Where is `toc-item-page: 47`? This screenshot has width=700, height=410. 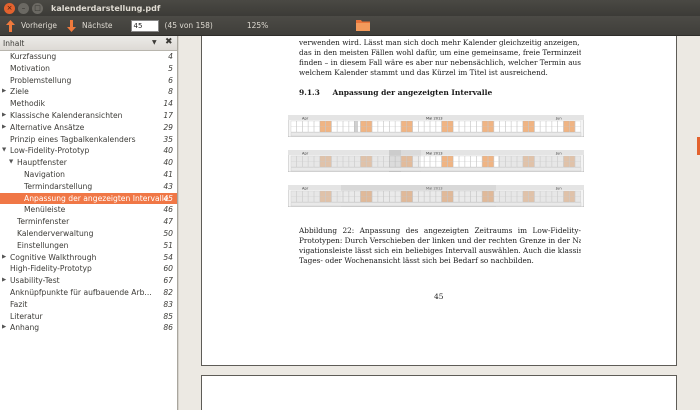
toc-item-page: 47 is located at coordinates (168, 222).